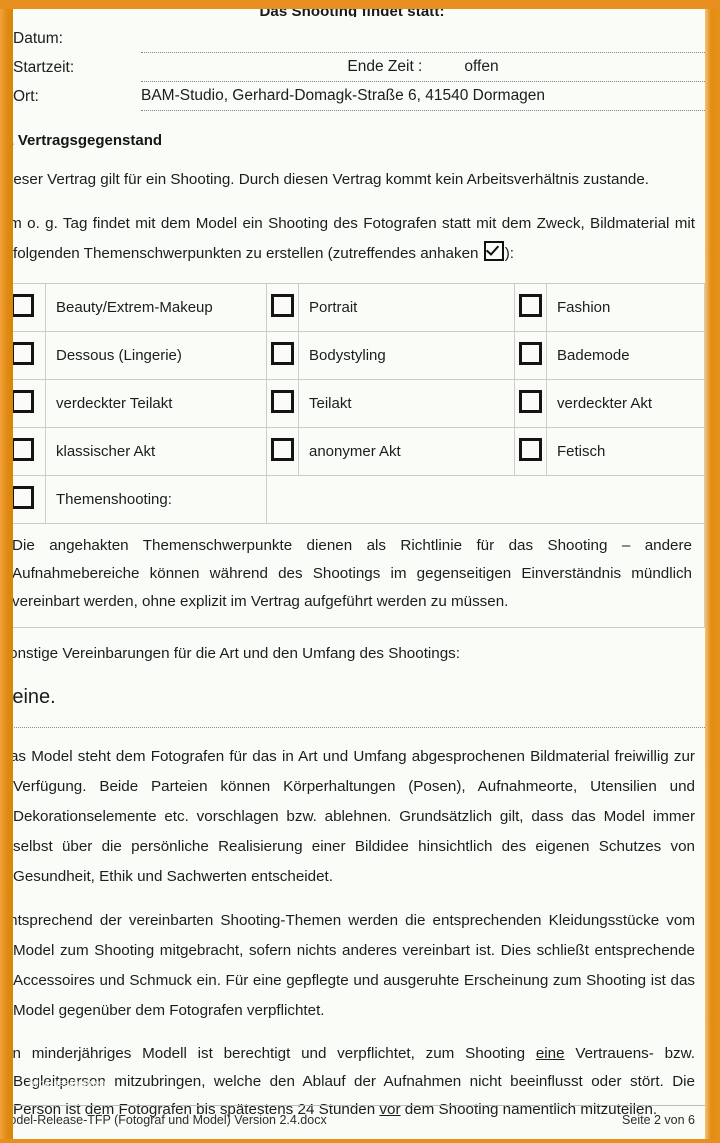 The height and width of the screenshot is (1143, 720). I want to click on footer-divider, so click(359, 1105).